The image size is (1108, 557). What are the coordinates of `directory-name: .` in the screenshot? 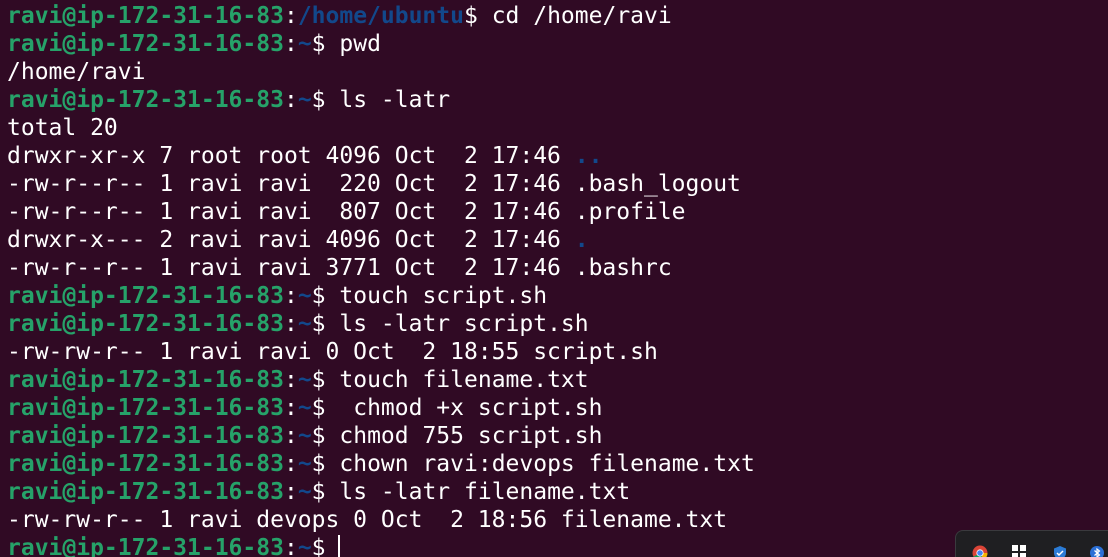 It's located at (581, 240).